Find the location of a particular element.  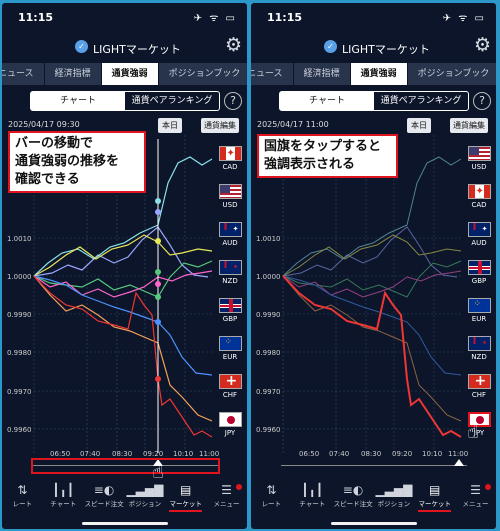

status-bar: 11:15 ✈ ᯤ ▭ is located at coordinates (124, 15).